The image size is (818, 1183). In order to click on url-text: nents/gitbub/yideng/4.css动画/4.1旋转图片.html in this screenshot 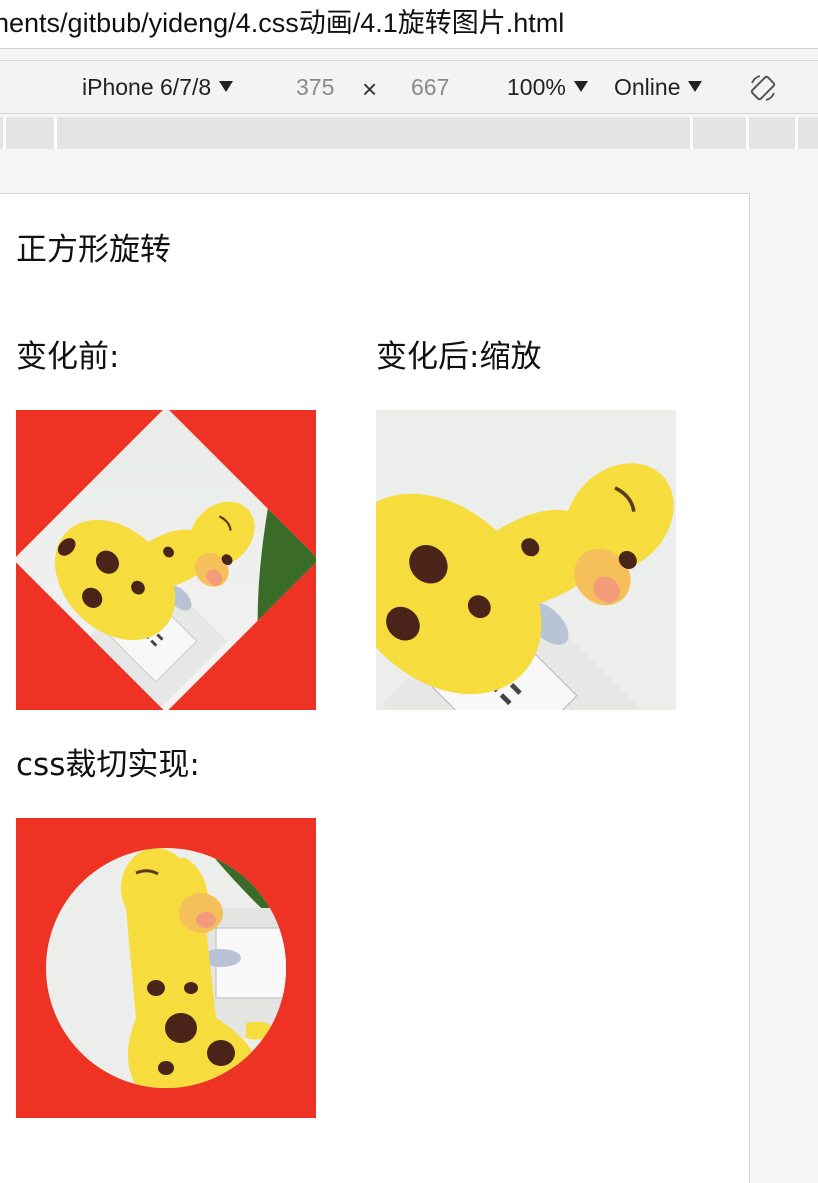, I will do `click(282, 23)`.